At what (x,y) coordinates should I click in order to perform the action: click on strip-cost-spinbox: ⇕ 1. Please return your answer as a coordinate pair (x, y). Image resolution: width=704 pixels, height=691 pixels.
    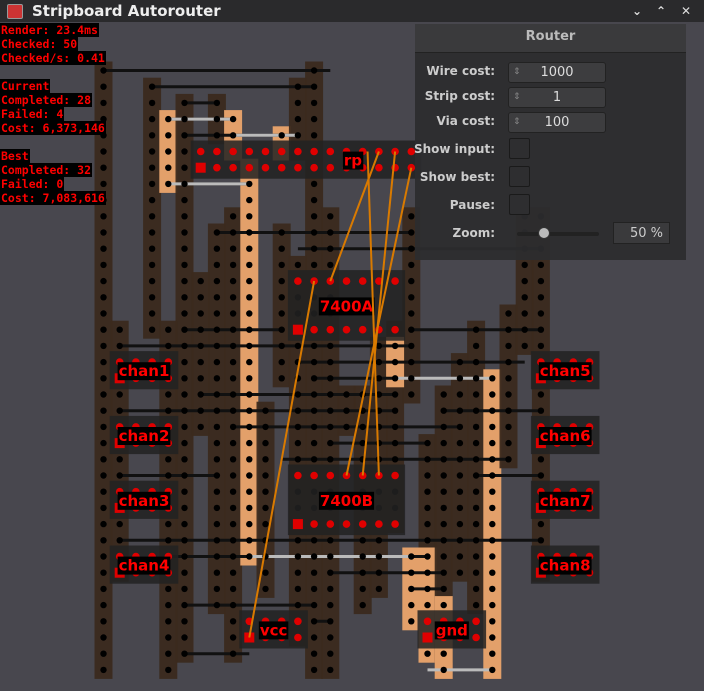
    Looking at the image, I should click on (557, 97).